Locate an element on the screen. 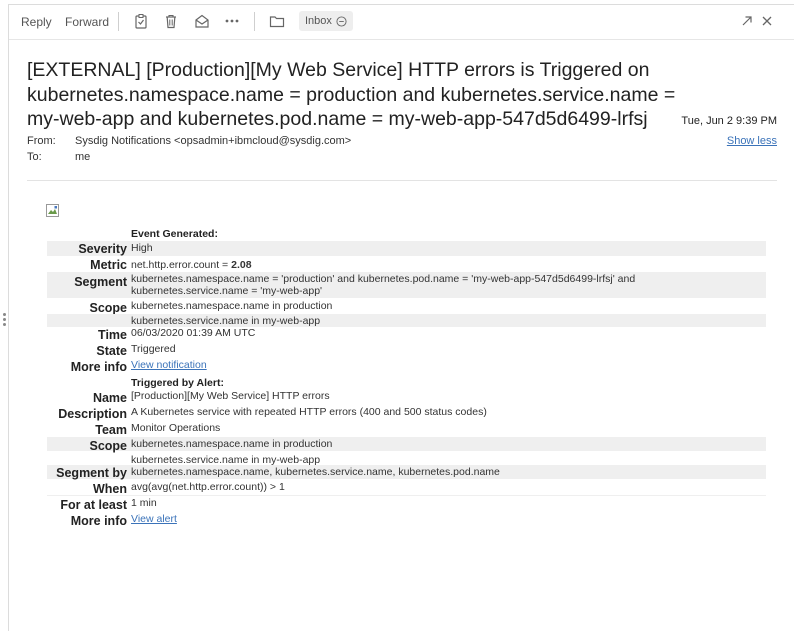  for-at-least-row: For at least 1 min is located at coordinates (406, 504).